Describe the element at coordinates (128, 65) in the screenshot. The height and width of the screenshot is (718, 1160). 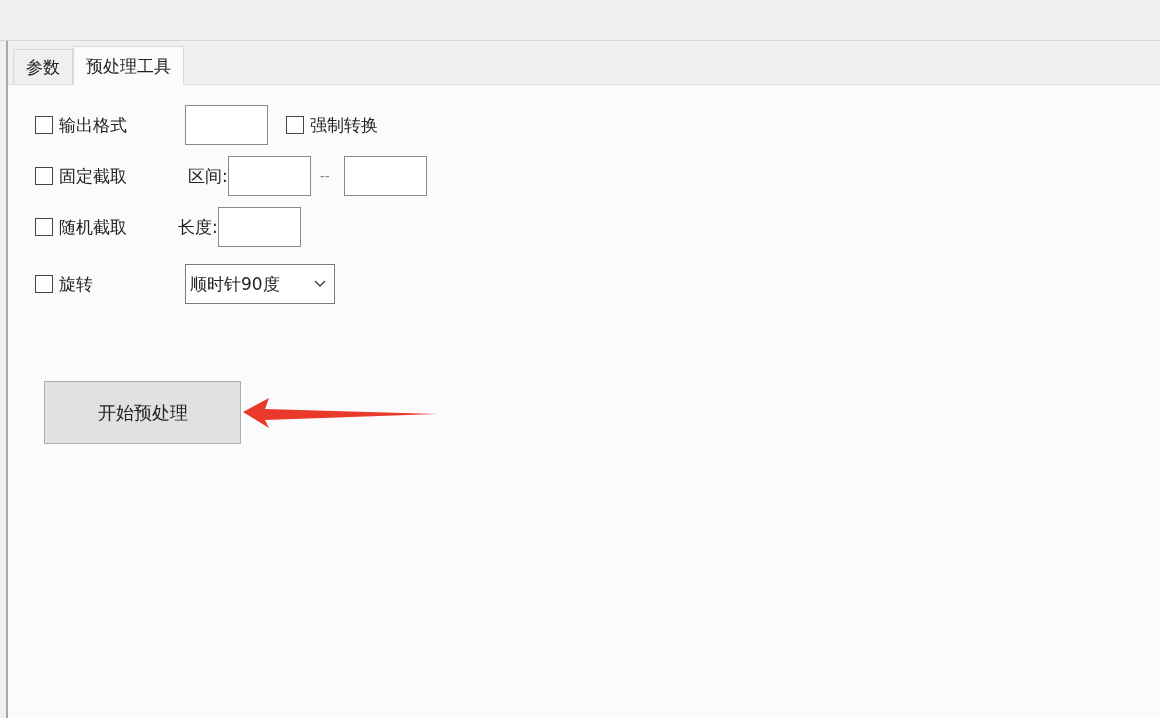
I see `tab: 预处理工具` at that location.